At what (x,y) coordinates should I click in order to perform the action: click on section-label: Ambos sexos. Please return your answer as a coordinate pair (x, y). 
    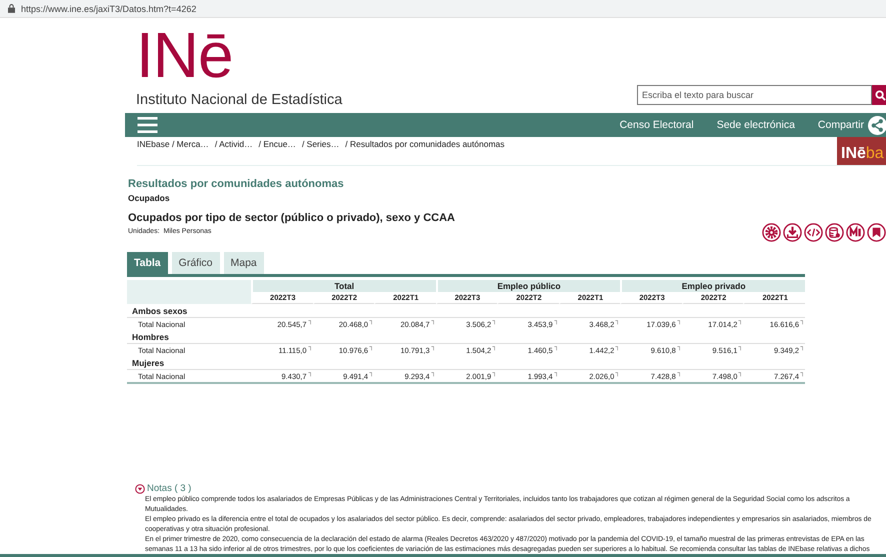
    Looking at the image, I should click on (159, 311).